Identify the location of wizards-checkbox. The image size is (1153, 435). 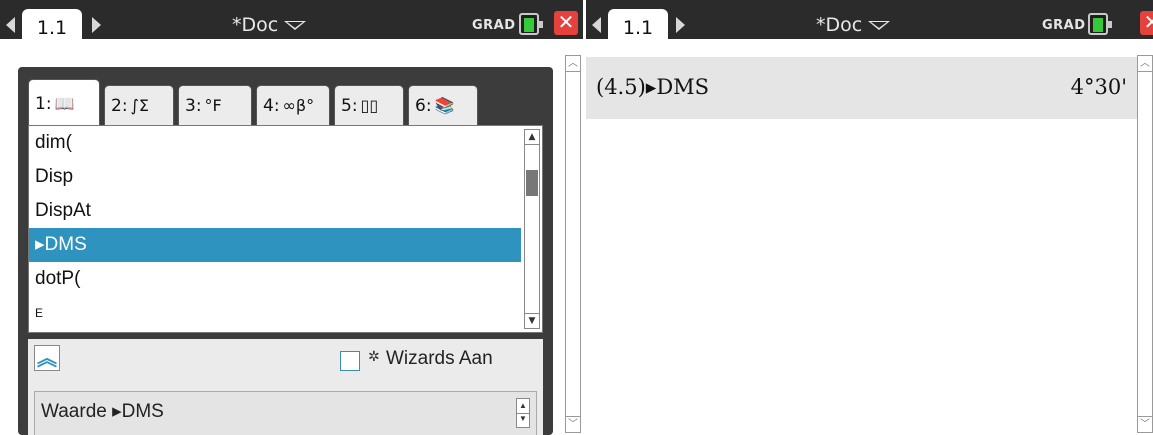
(350, 361).